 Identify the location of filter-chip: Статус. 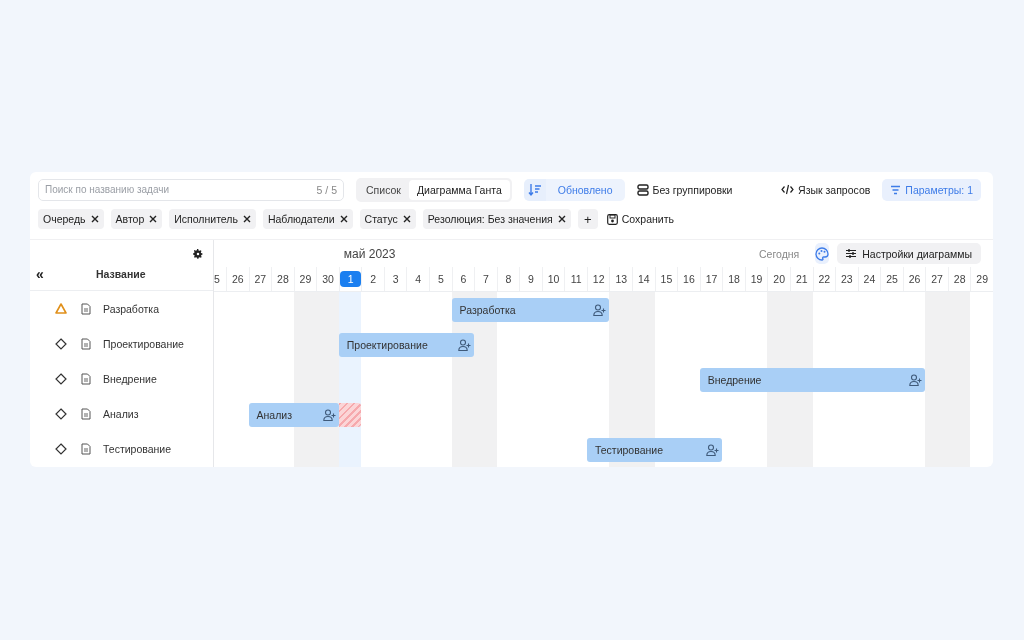
(387, 219).